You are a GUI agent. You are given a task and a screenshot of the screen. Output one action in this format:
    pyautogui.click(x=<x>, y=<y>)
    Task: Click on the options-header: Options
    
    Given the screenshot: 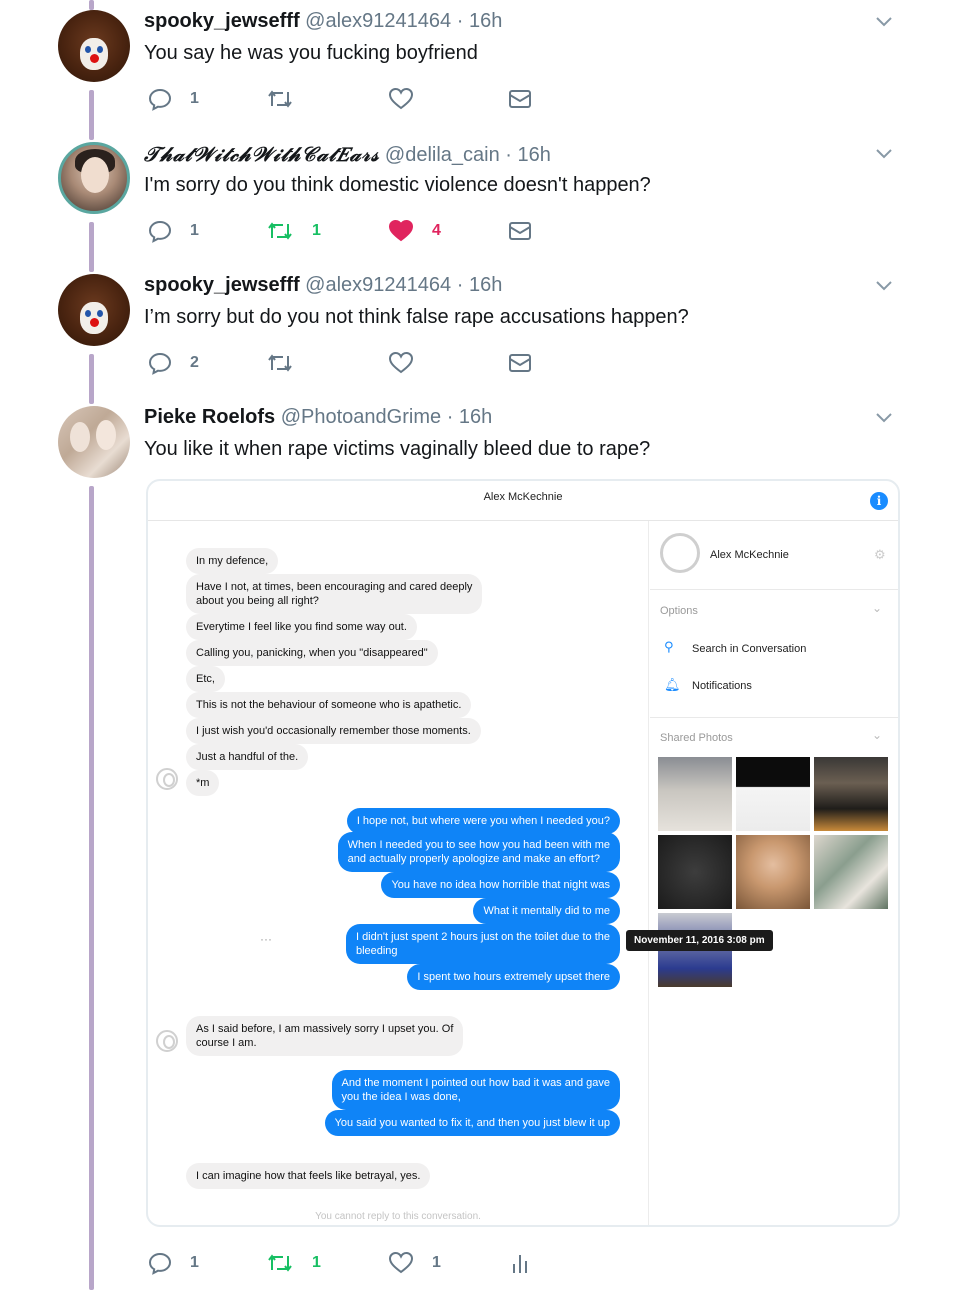 What is the action you would take?
    pyautogui.click(x=679, y=611)
    